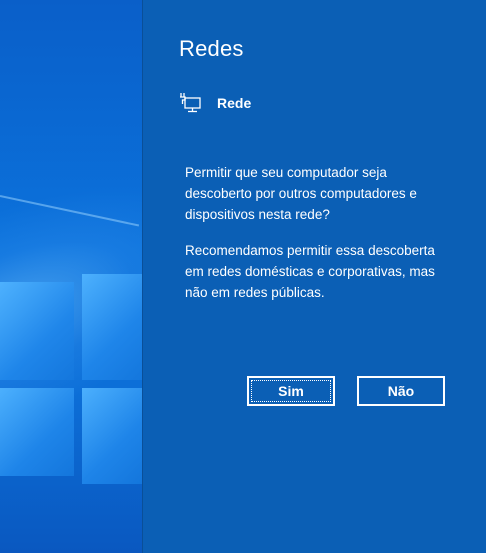 This screenshot has width=486, height=553. Describe the element at coordinates (401, 391) in the screenshot. I see `no-button: Não` at that location.